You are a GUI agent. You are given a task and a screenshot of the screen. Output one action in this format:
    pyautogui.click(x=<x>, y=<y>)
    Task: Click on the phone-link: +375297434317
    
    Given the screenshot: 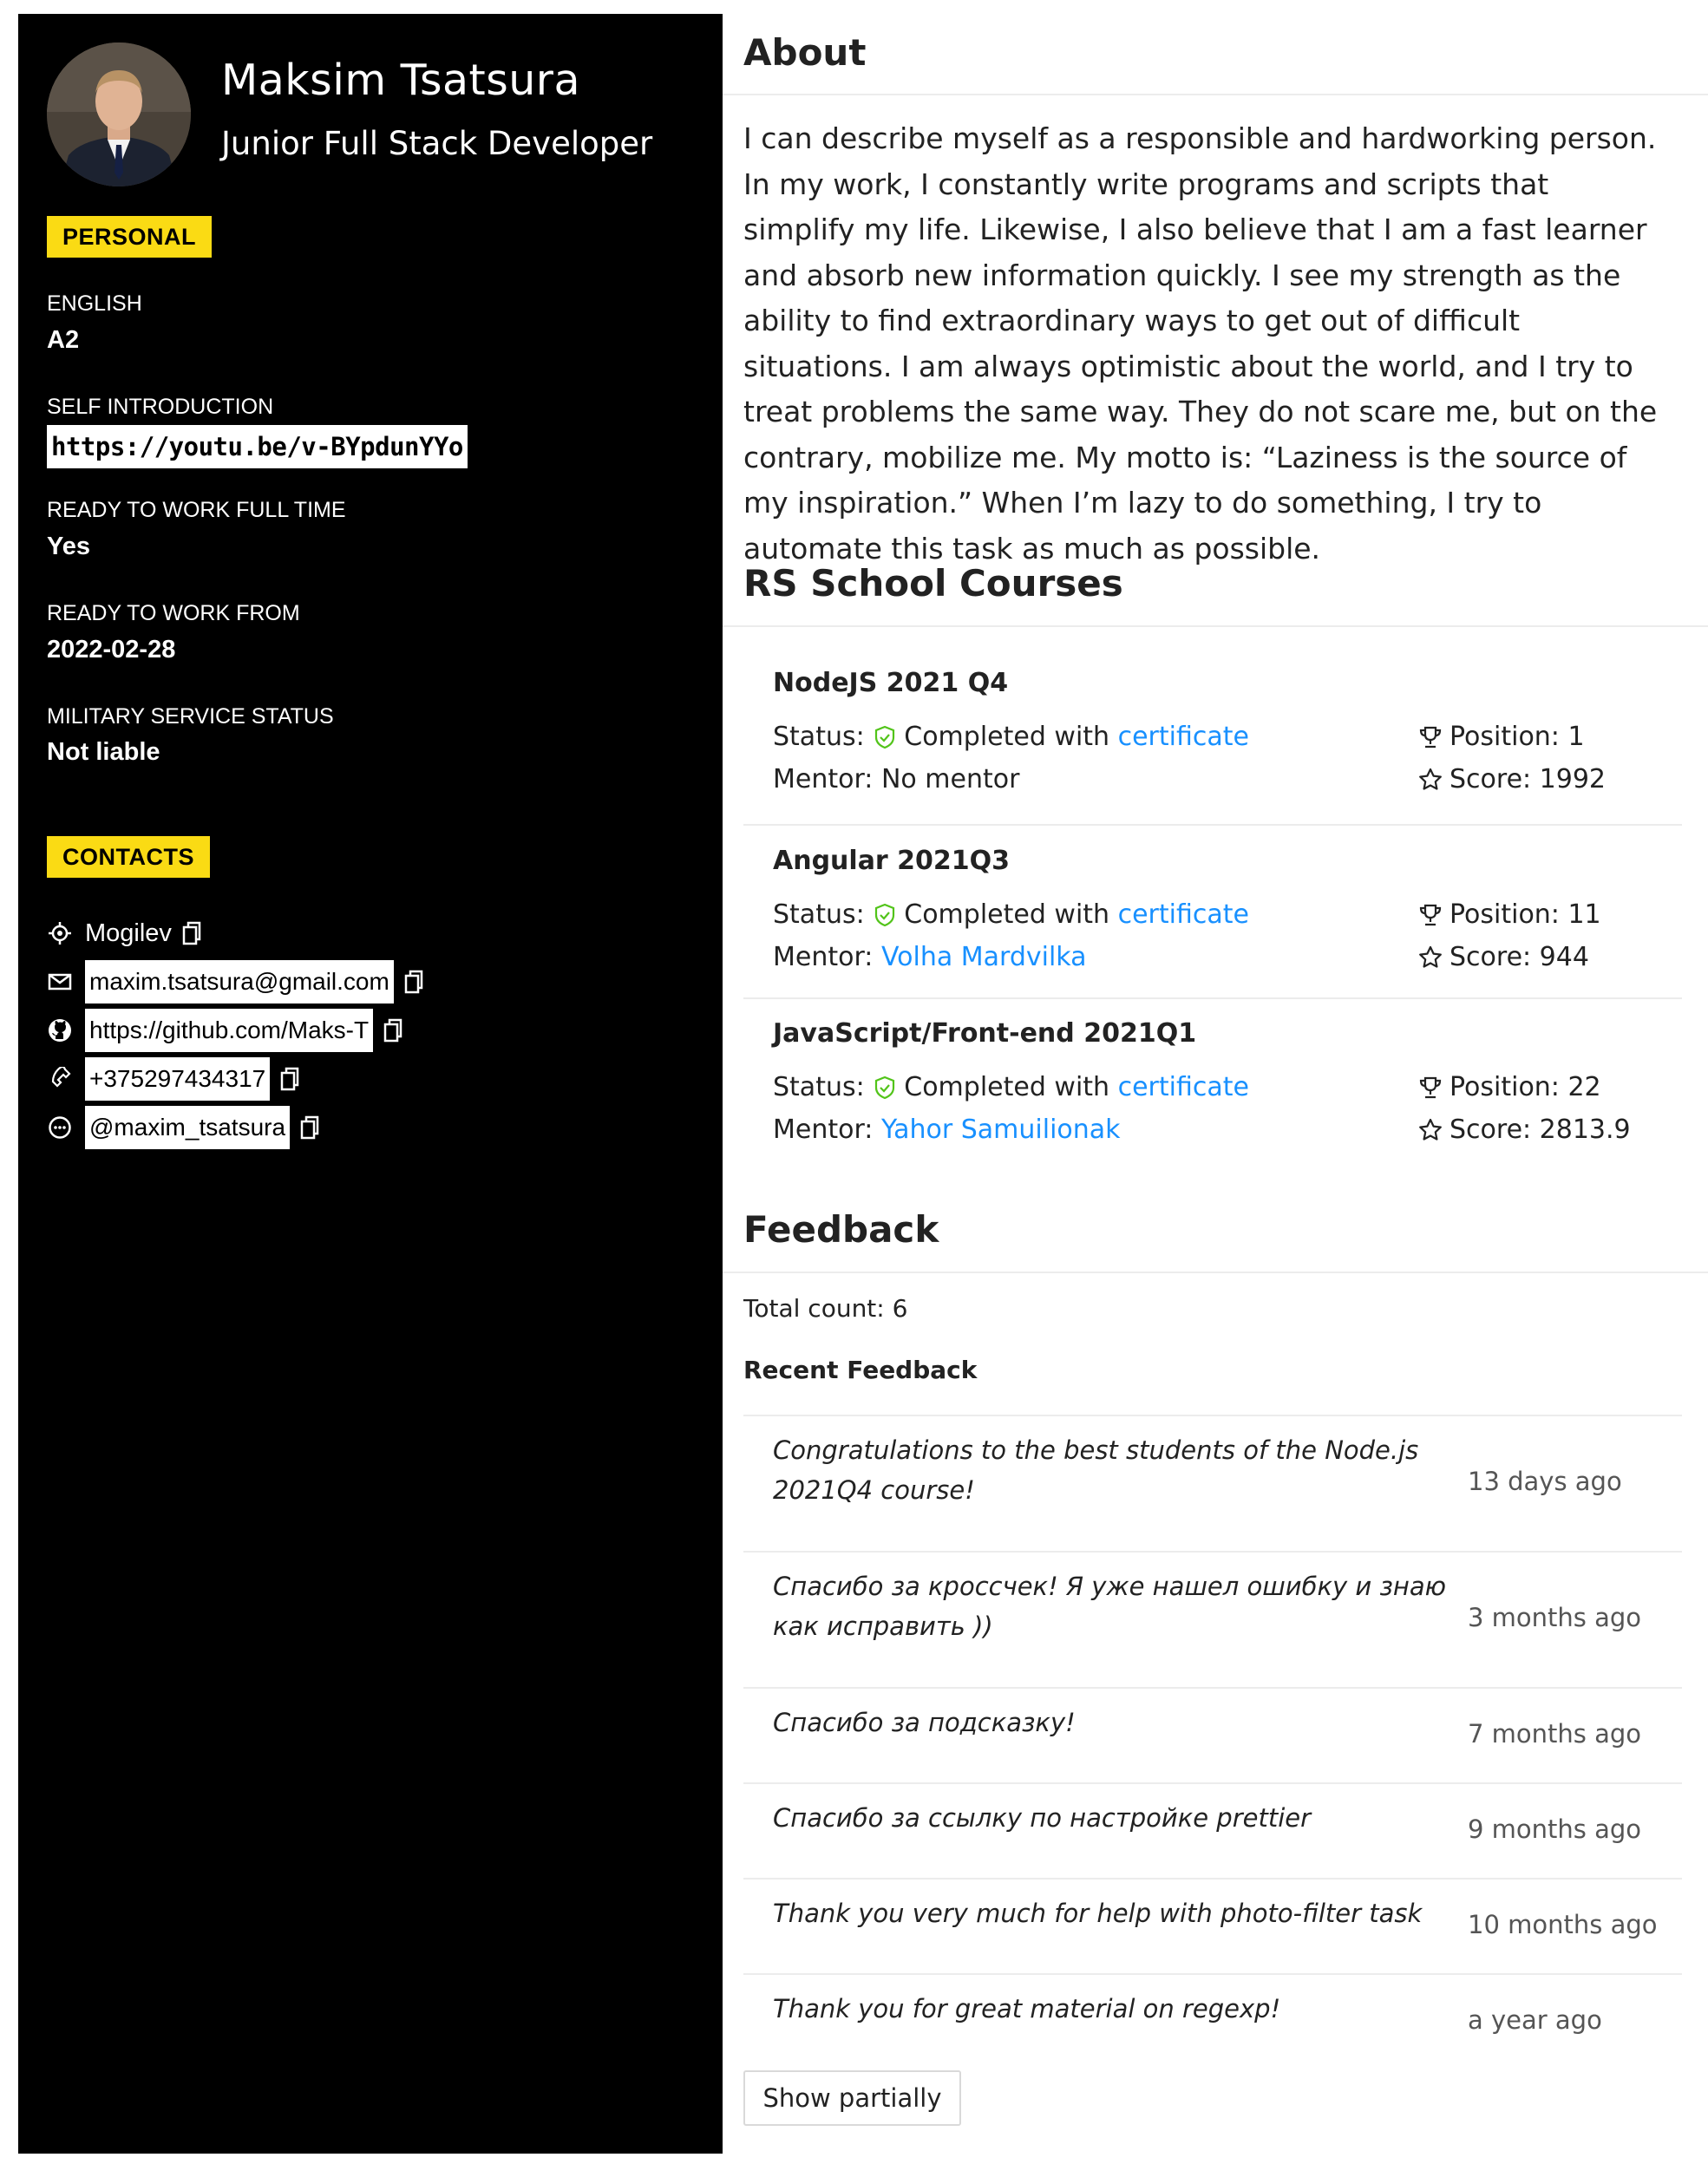 What is the action you would take?
    pyautogui.click(x=178, y=1079)
    